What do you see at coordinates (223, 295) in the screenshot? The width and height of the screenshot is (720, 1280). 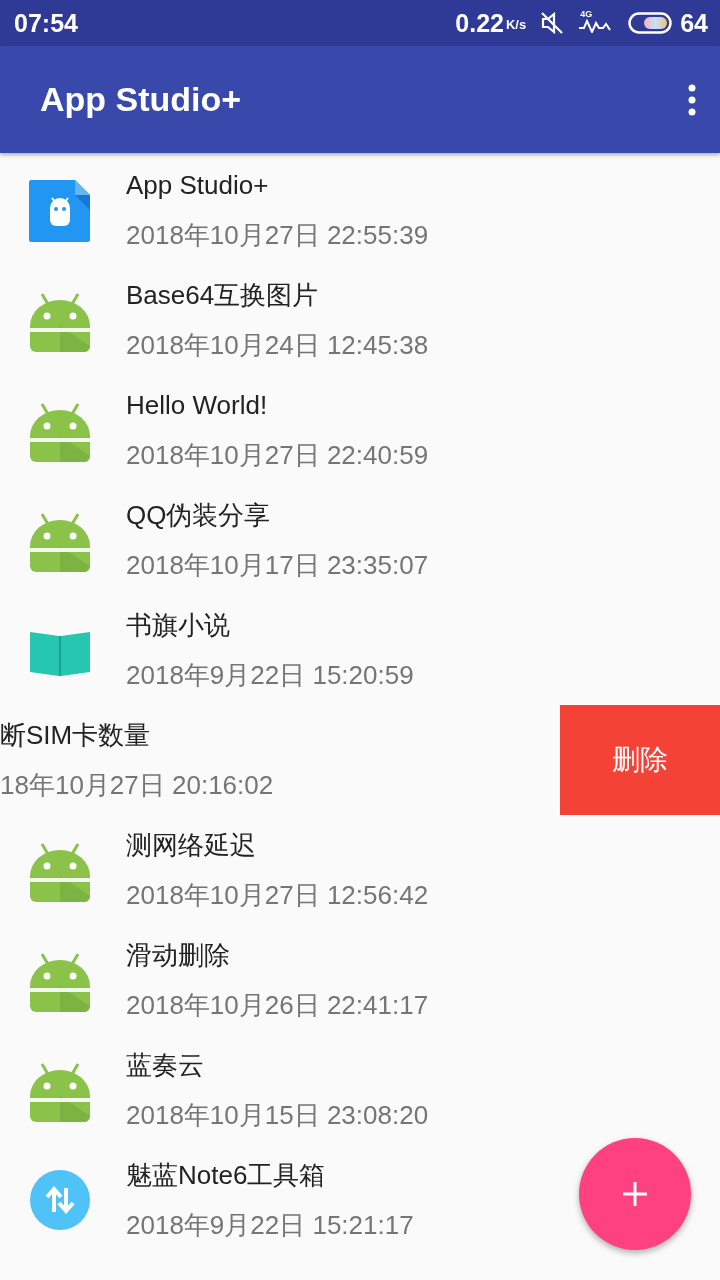 I see `project-name: Base64互换图片` at bounding box center [223, 295].